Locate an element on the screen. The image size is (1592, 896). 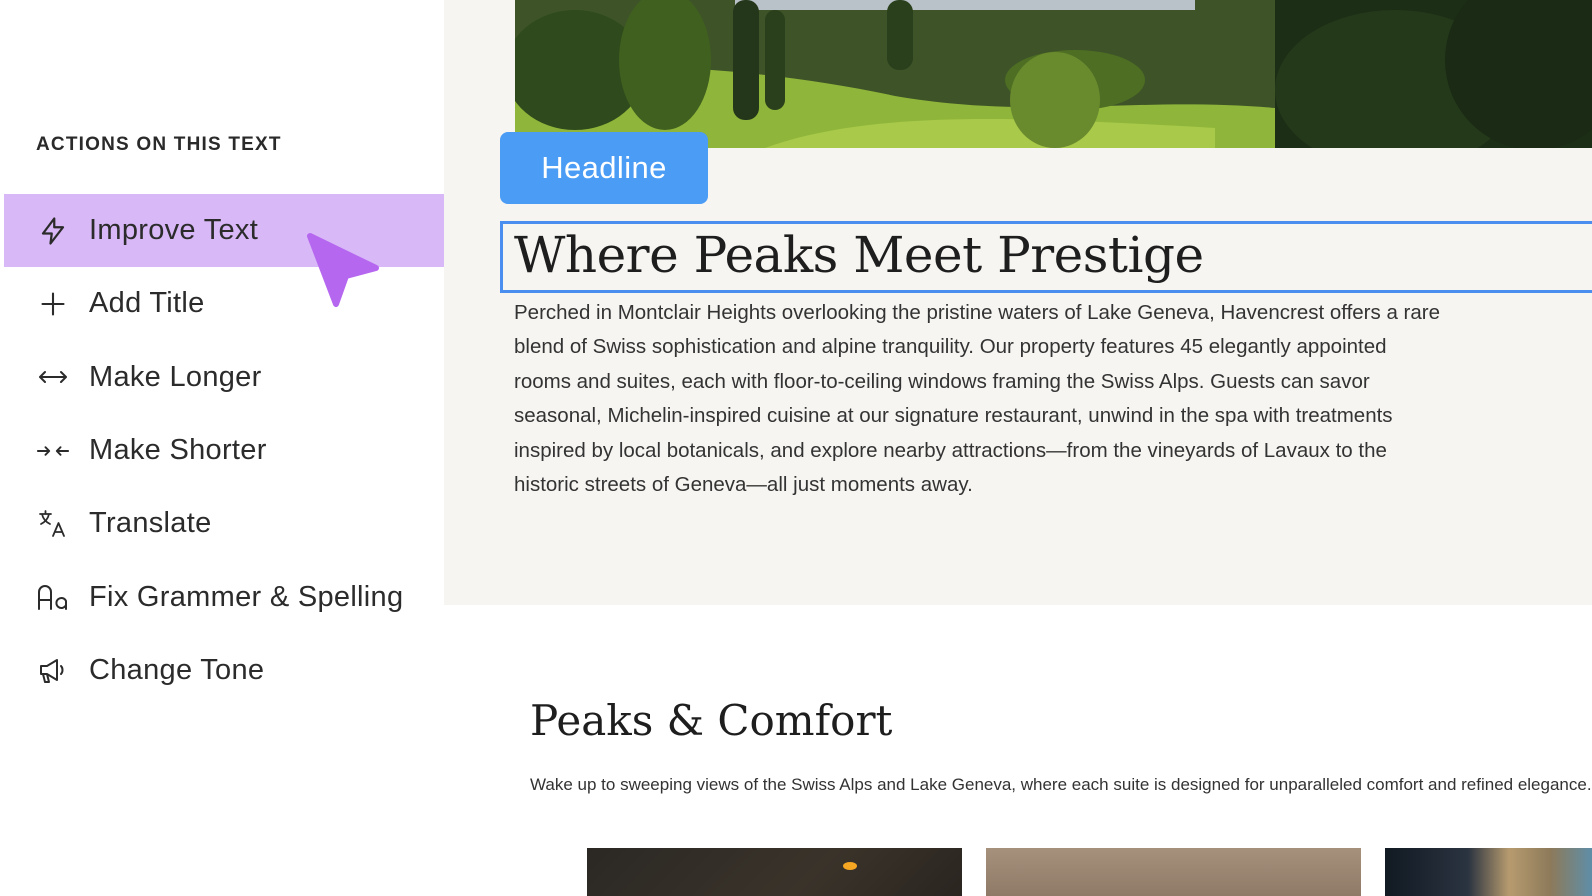
make-shorter-action: Make Shorter is located at coordinates (222, 450).